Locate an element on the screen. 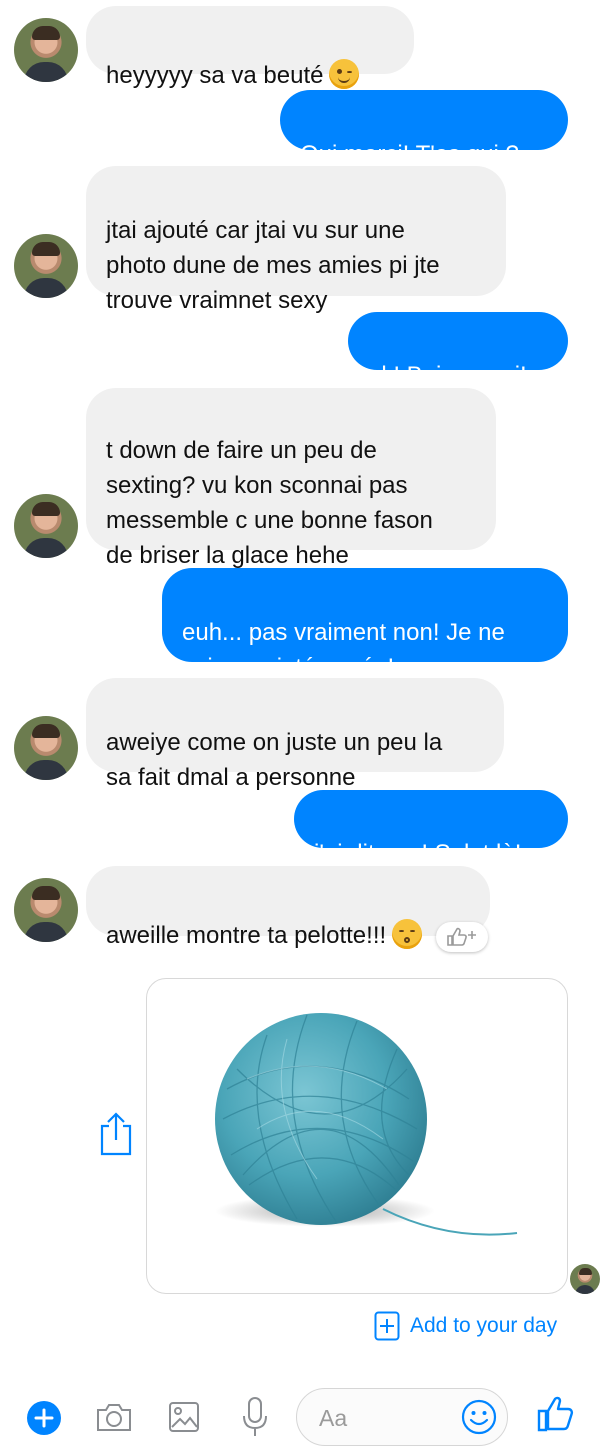 The image size is (600, 1452). incoming-message: heyyyyy sa va beuté is located at coordinates (250, 47).